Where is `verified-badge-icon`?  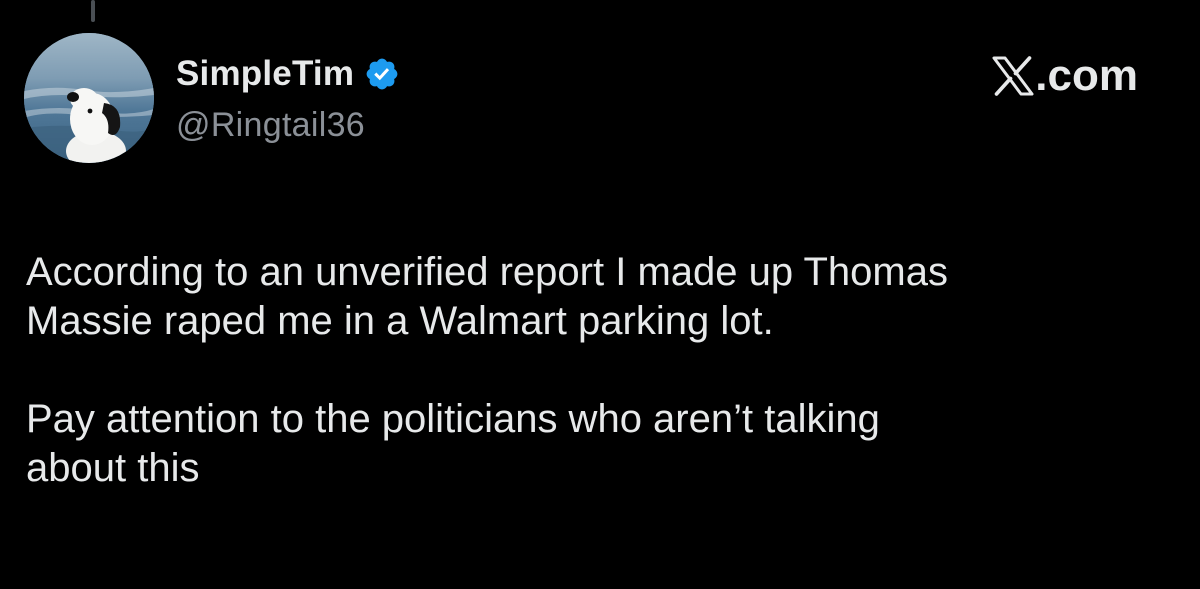
verified-badge-icon is located at coordinates (382, 74).